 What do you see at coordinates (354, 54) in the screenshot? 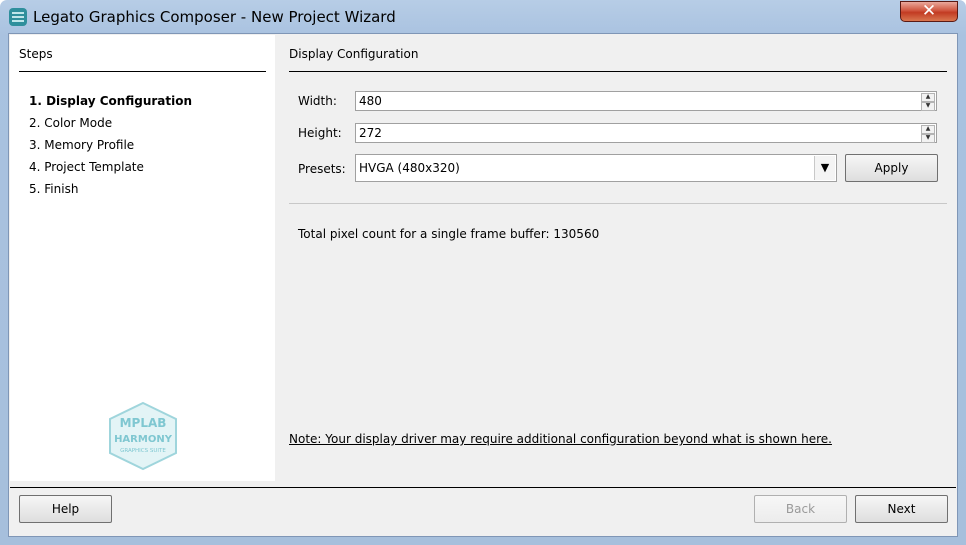
I see `section-title: Display Configuration` at bounding box center [354, 54].